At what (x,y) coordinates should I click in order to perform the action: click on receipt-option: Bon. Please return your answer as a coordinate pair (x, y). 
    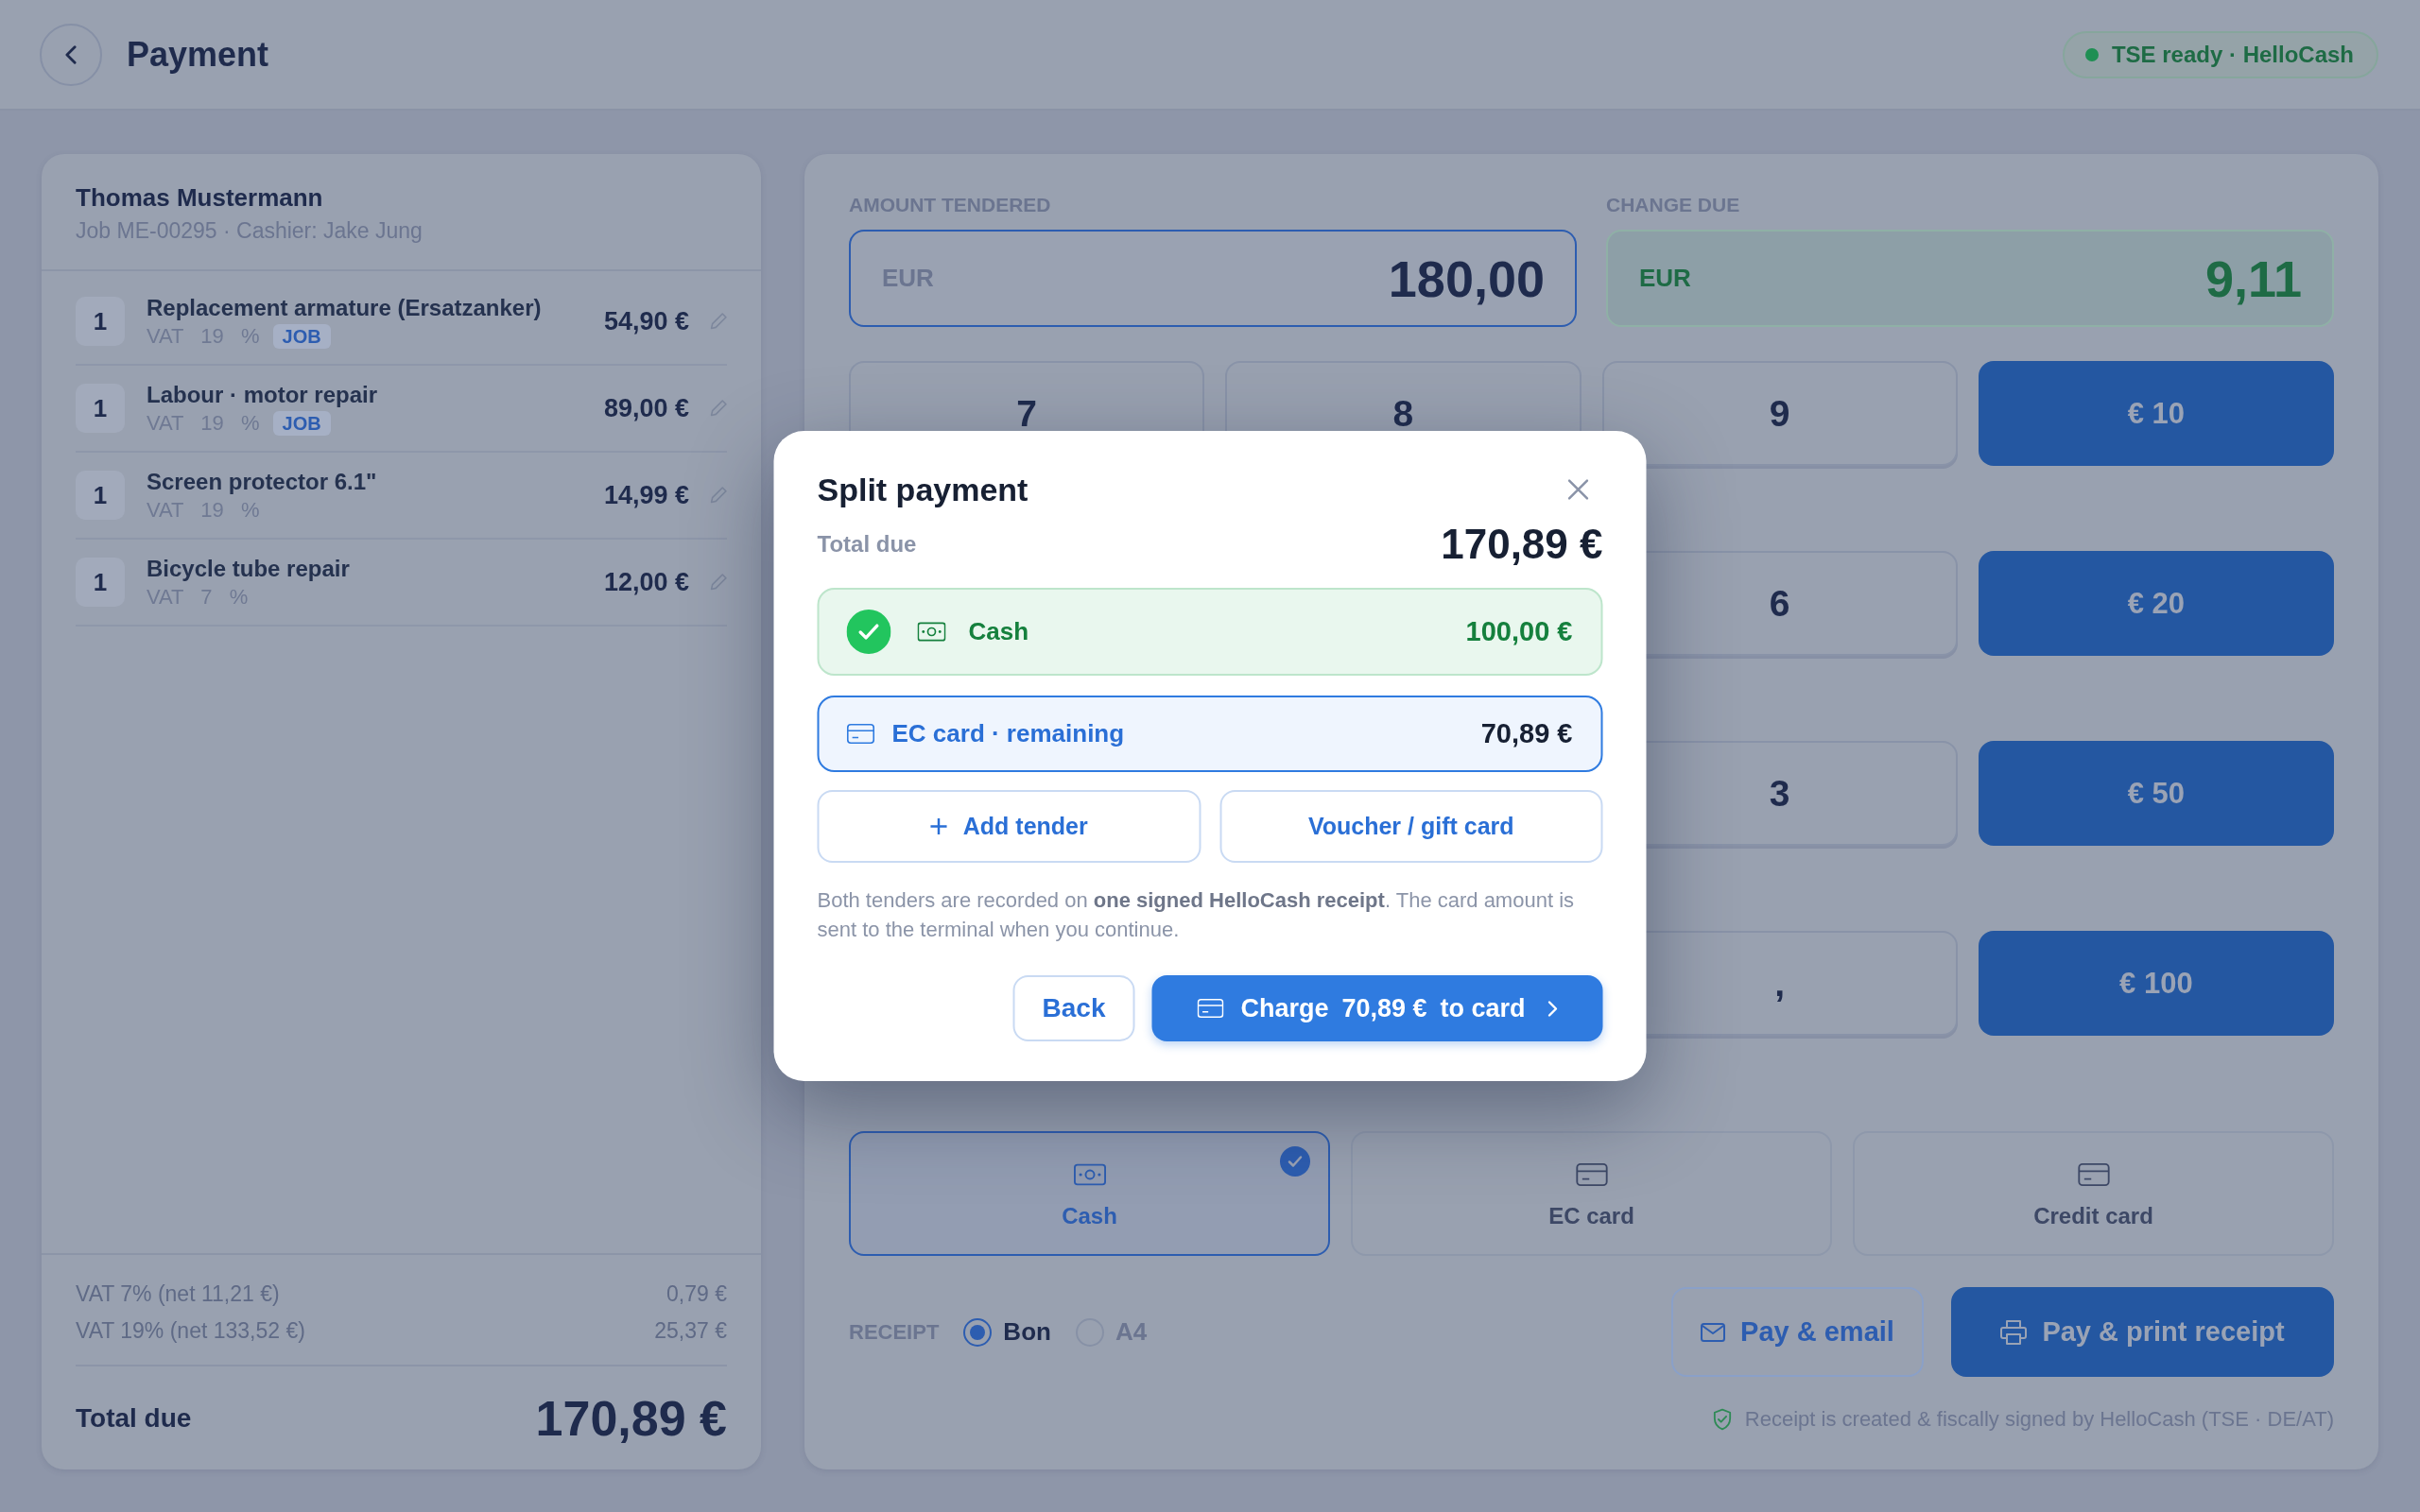
    Looking at the image, I should click on (1007, 1332).